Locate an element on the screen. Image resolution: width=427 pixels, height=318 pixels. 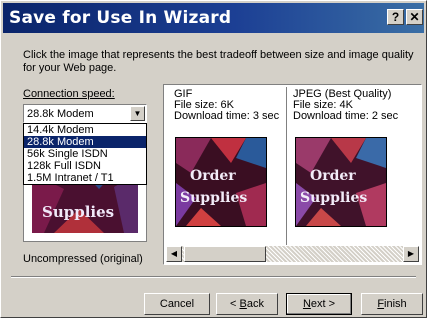
scrollbar-thumb is located at coordinates (225, 254).